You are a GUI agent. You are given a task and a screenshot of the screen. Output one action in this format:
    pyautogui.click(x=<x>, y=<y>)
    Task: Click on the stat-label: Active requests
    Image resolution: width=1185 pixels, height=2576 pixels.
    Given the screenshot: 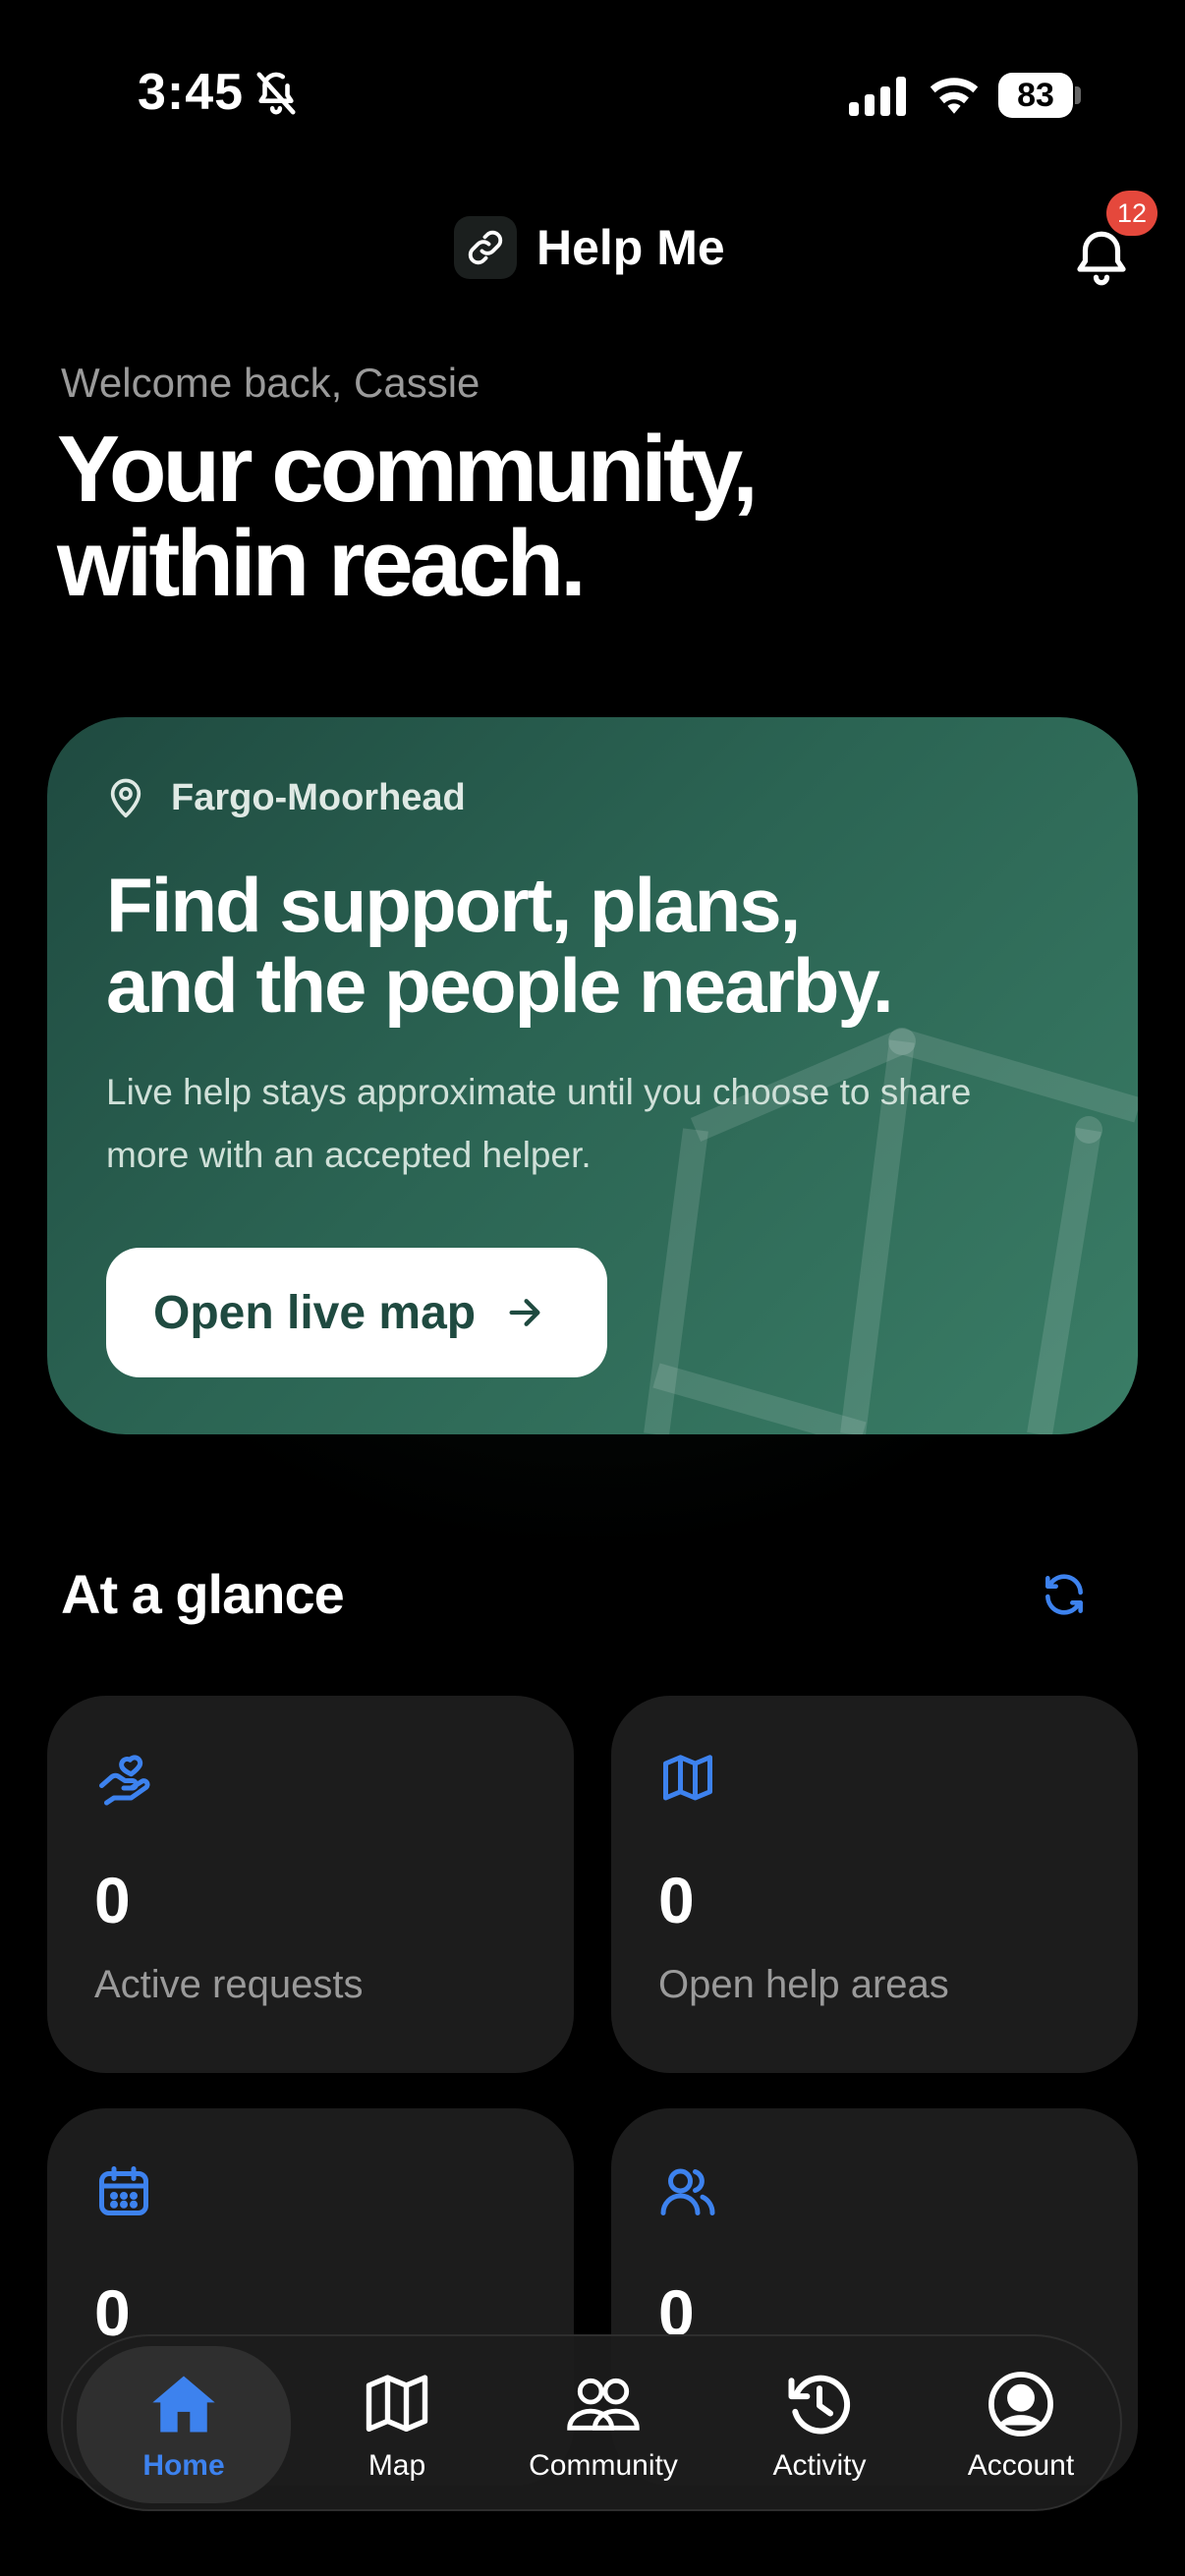 What is the action you would take?
    pyautogui.click(x=229, y=1984)
    